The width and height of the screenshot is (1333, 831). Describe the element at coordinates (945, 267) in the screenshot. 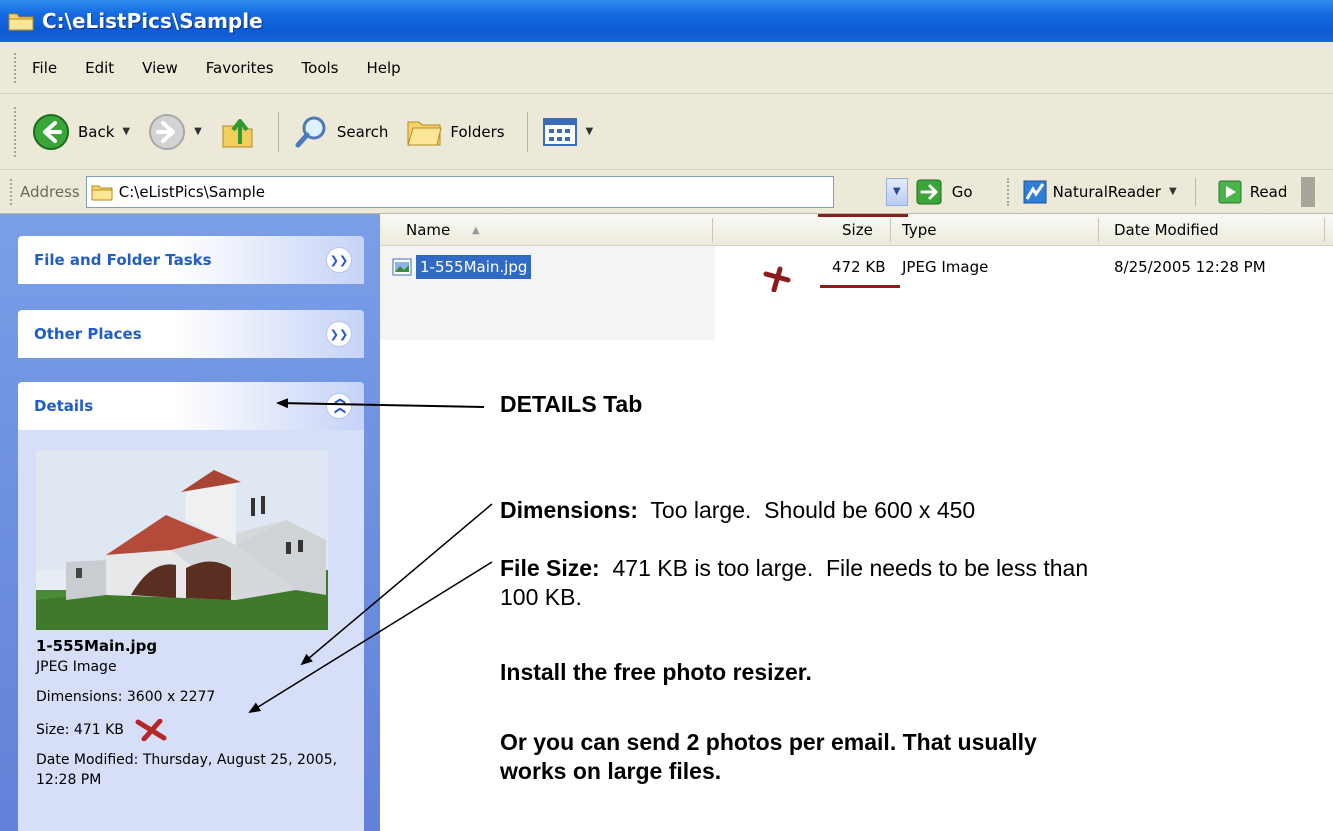

I see `file-type-cell: JPEG Image` at that location.